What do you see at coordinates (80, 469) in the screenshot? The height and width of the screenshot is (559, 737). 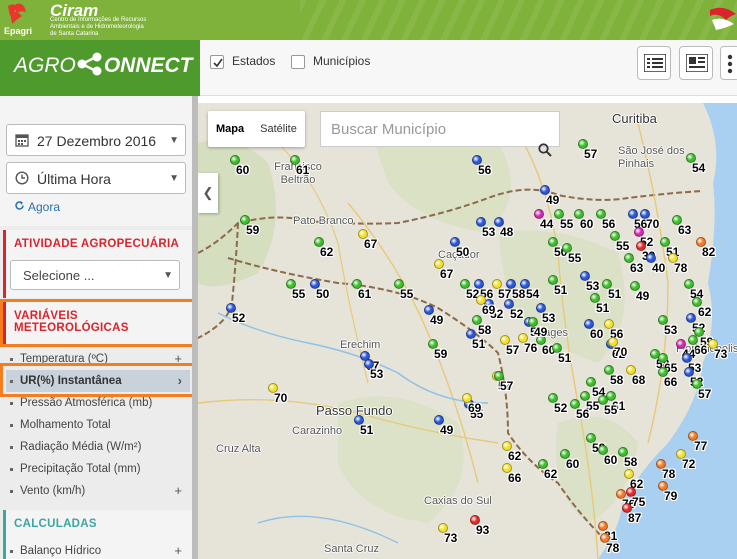 I see `variable-label: Precipitação Total (mm)` at bounding box center [80, 469].